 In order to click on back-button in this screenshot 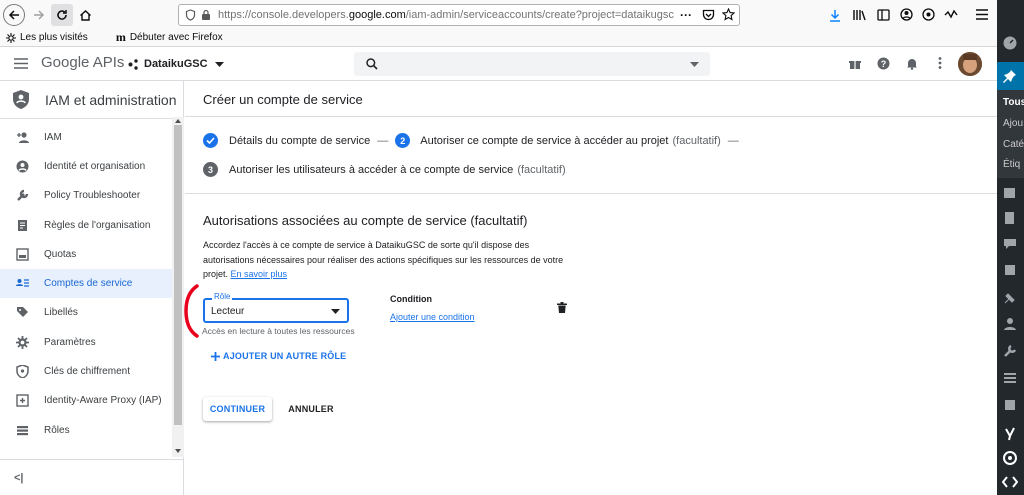, I will do `click(14, 15)`.